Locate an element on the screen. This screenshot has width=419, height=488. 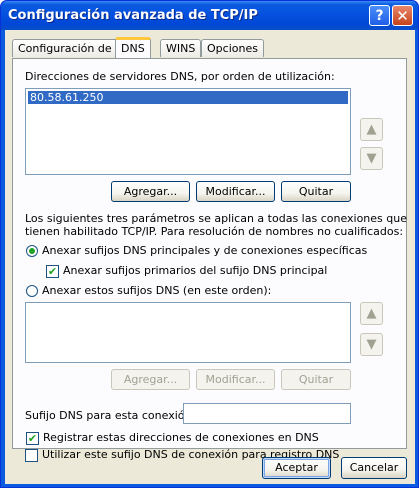
ok-button: Aceptar is located at coordinates (296, 468).